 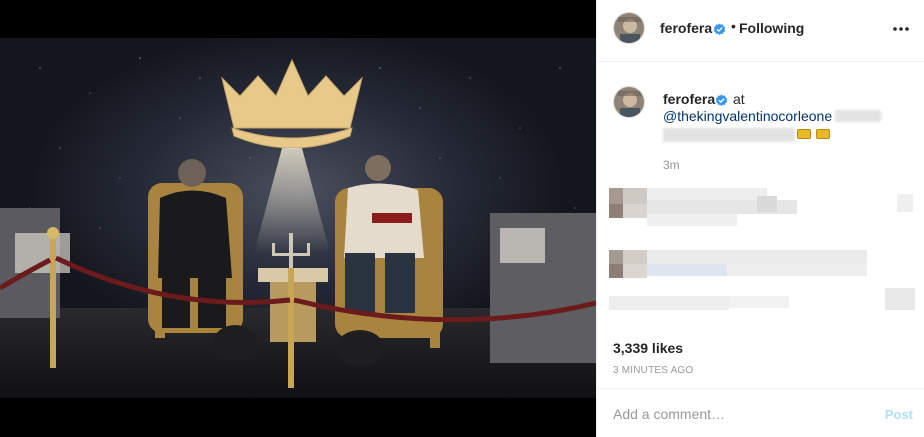 What do you see at coordinates (686, 28) in the screenshot?
I see `author-username: ferofera` at bounding box center [686, 28].